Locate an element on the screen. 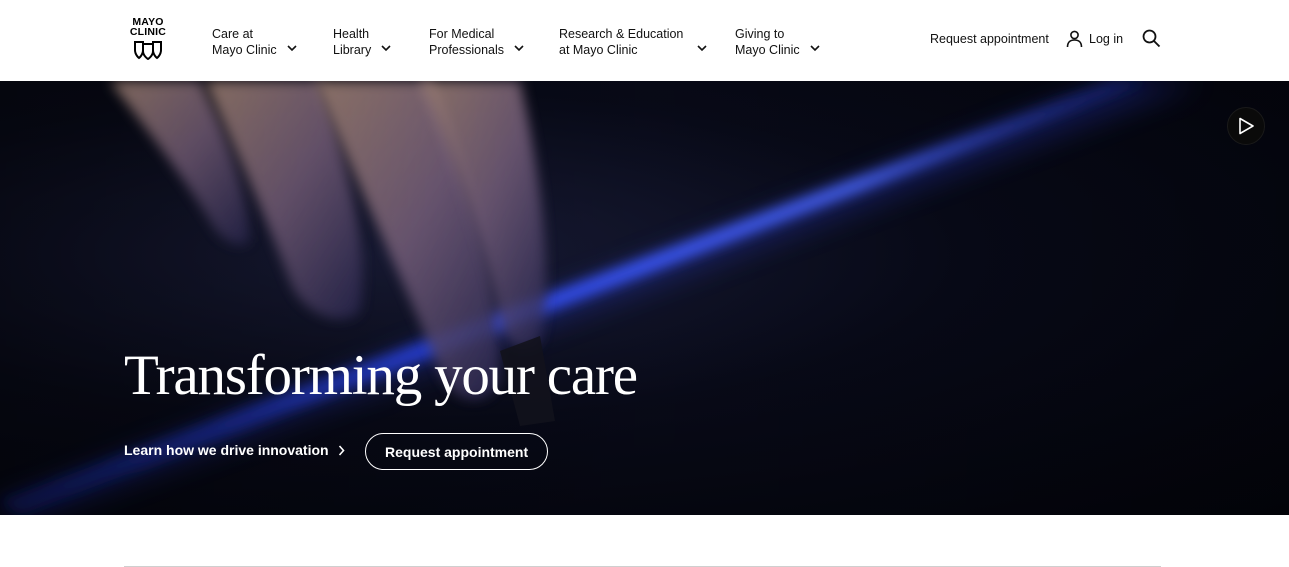 The image size is (1289, 567). hero-request-appointment-button: Request appointment is located at coordinates (457, 451).